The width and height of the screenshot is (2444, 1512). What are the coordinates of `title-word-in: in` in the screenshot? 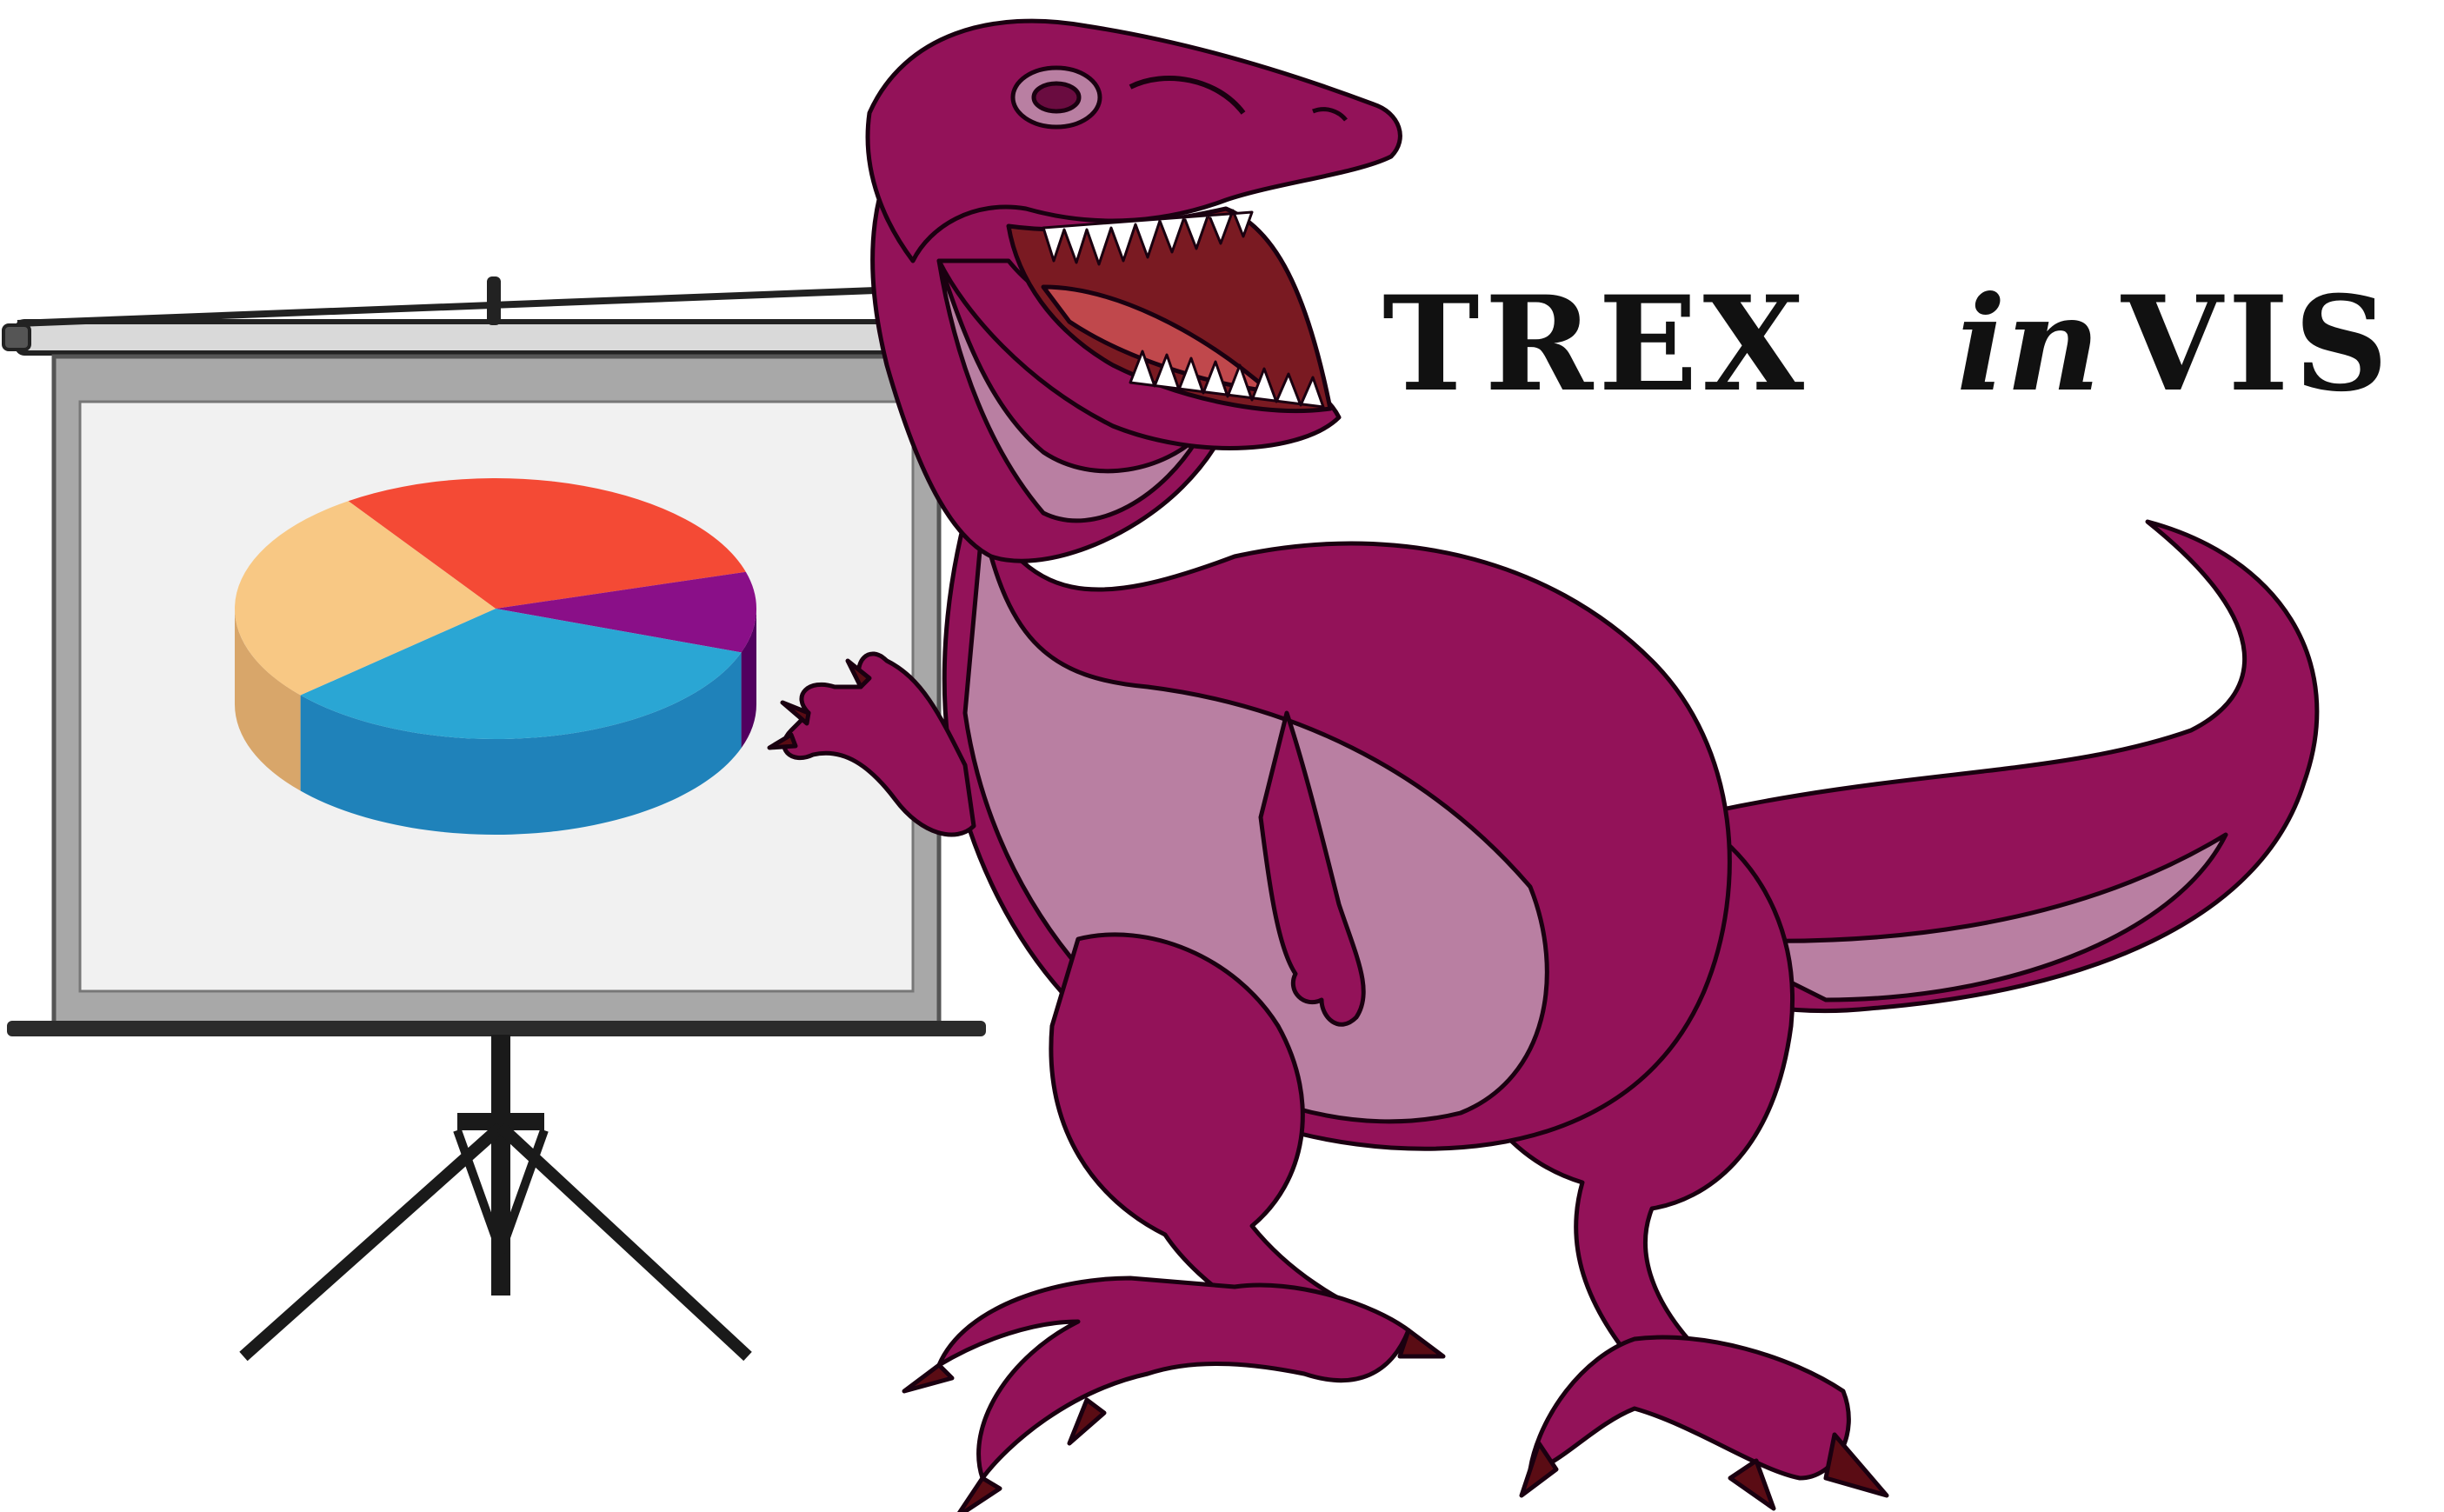 It's located at (2028, 344).